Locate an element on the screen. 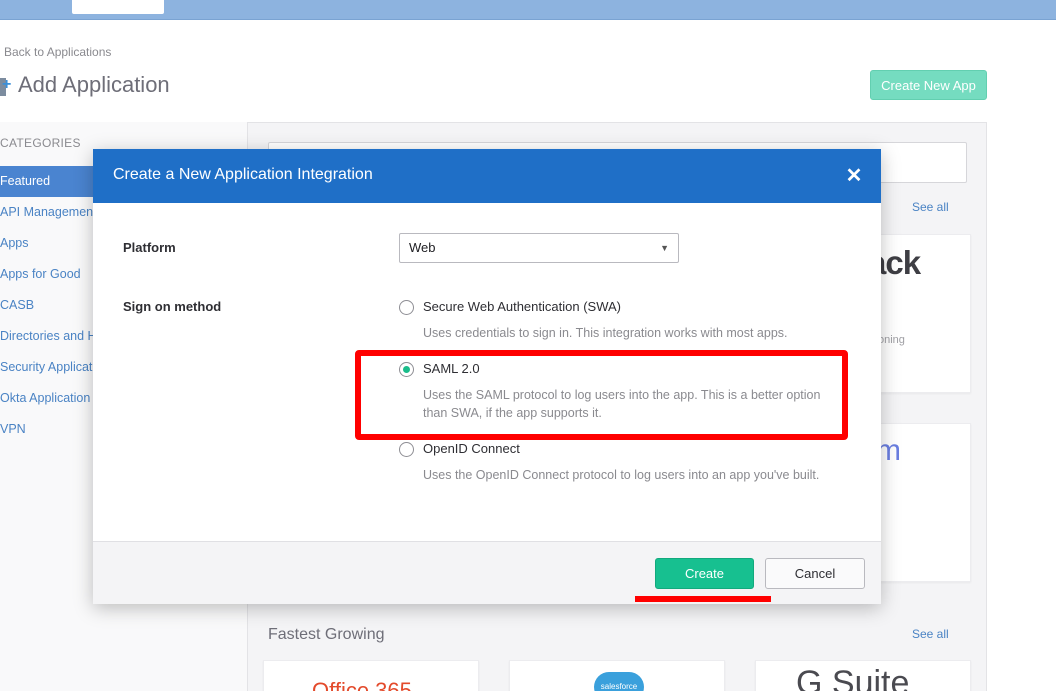 This screenshot has height=691, width=1056. radio-label-swa: Secure Web Authentication (SWA) is located at coordinates (522, 306).